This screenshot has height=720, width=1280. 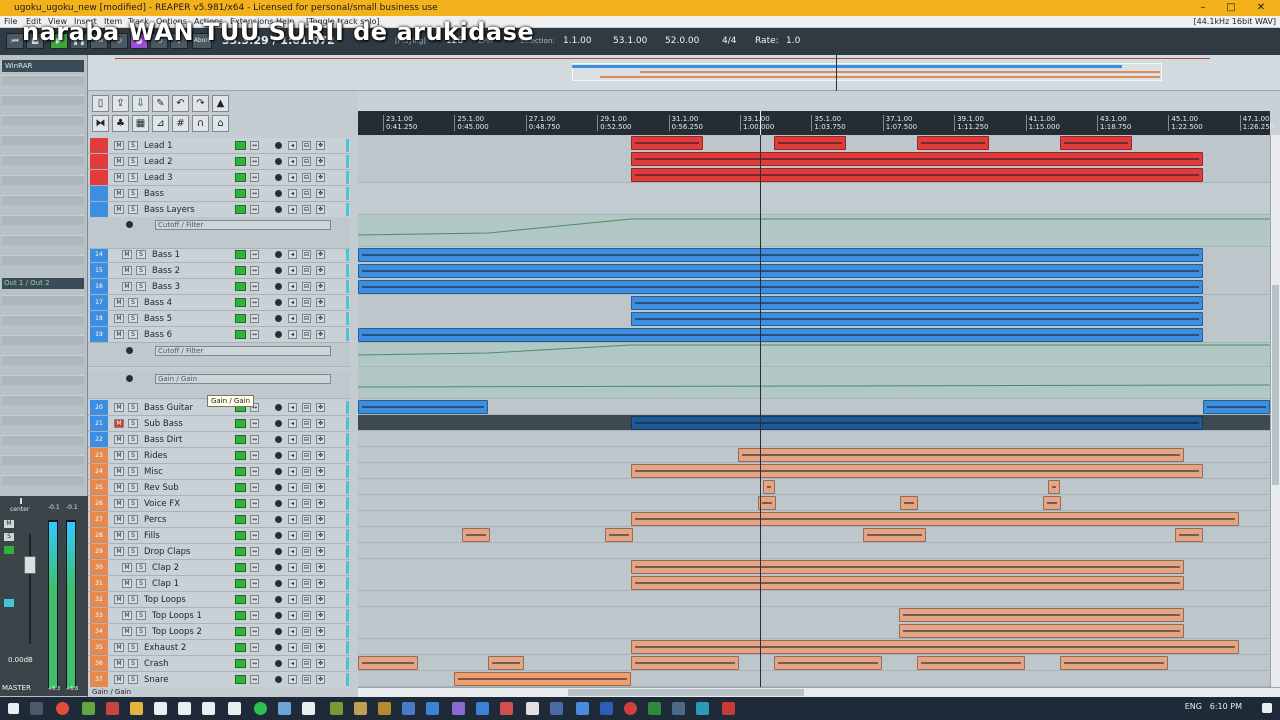 What do you see at coordinates (260, 708) in the screenshot?
I see `spotify-icon` at bounding box center [260, 708].